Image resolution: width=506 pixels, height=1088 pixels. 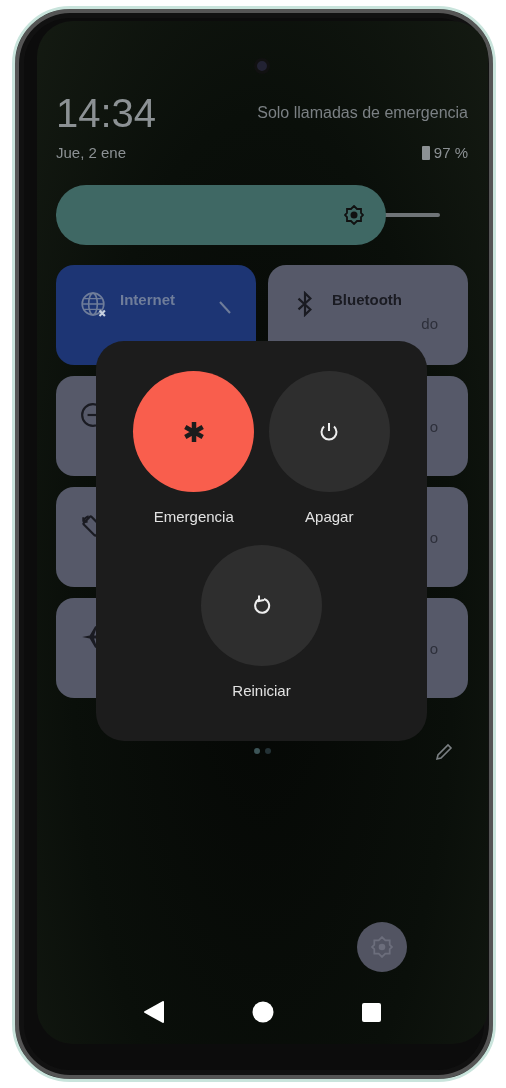 I want to click on edit-icon, so click(x=444, y=752).